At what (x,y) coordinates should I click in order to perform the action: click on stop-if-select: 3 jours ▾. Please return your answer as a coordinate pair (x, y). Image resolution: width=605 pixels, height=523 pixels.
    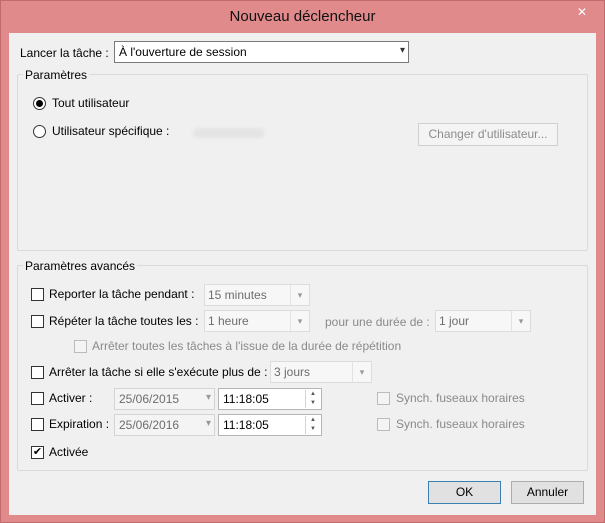
    Looking at the image, I should click on (321, 372).